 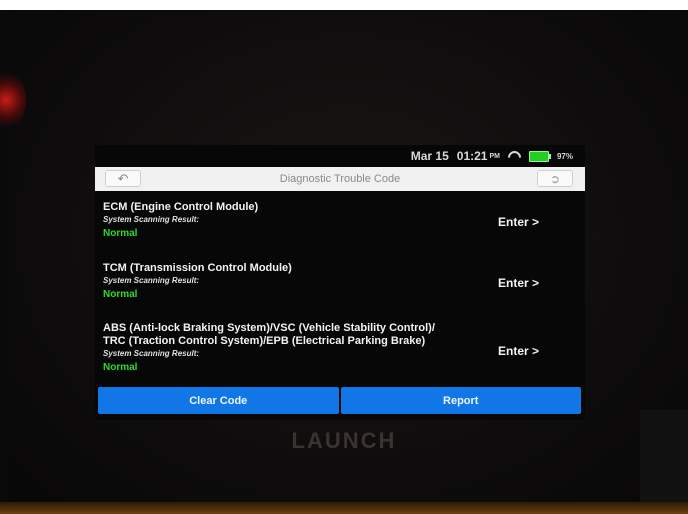 What do you see at coordinates (539, 156) in the screenshot?
I see `battery-icon` at bounding box center [539, 156].